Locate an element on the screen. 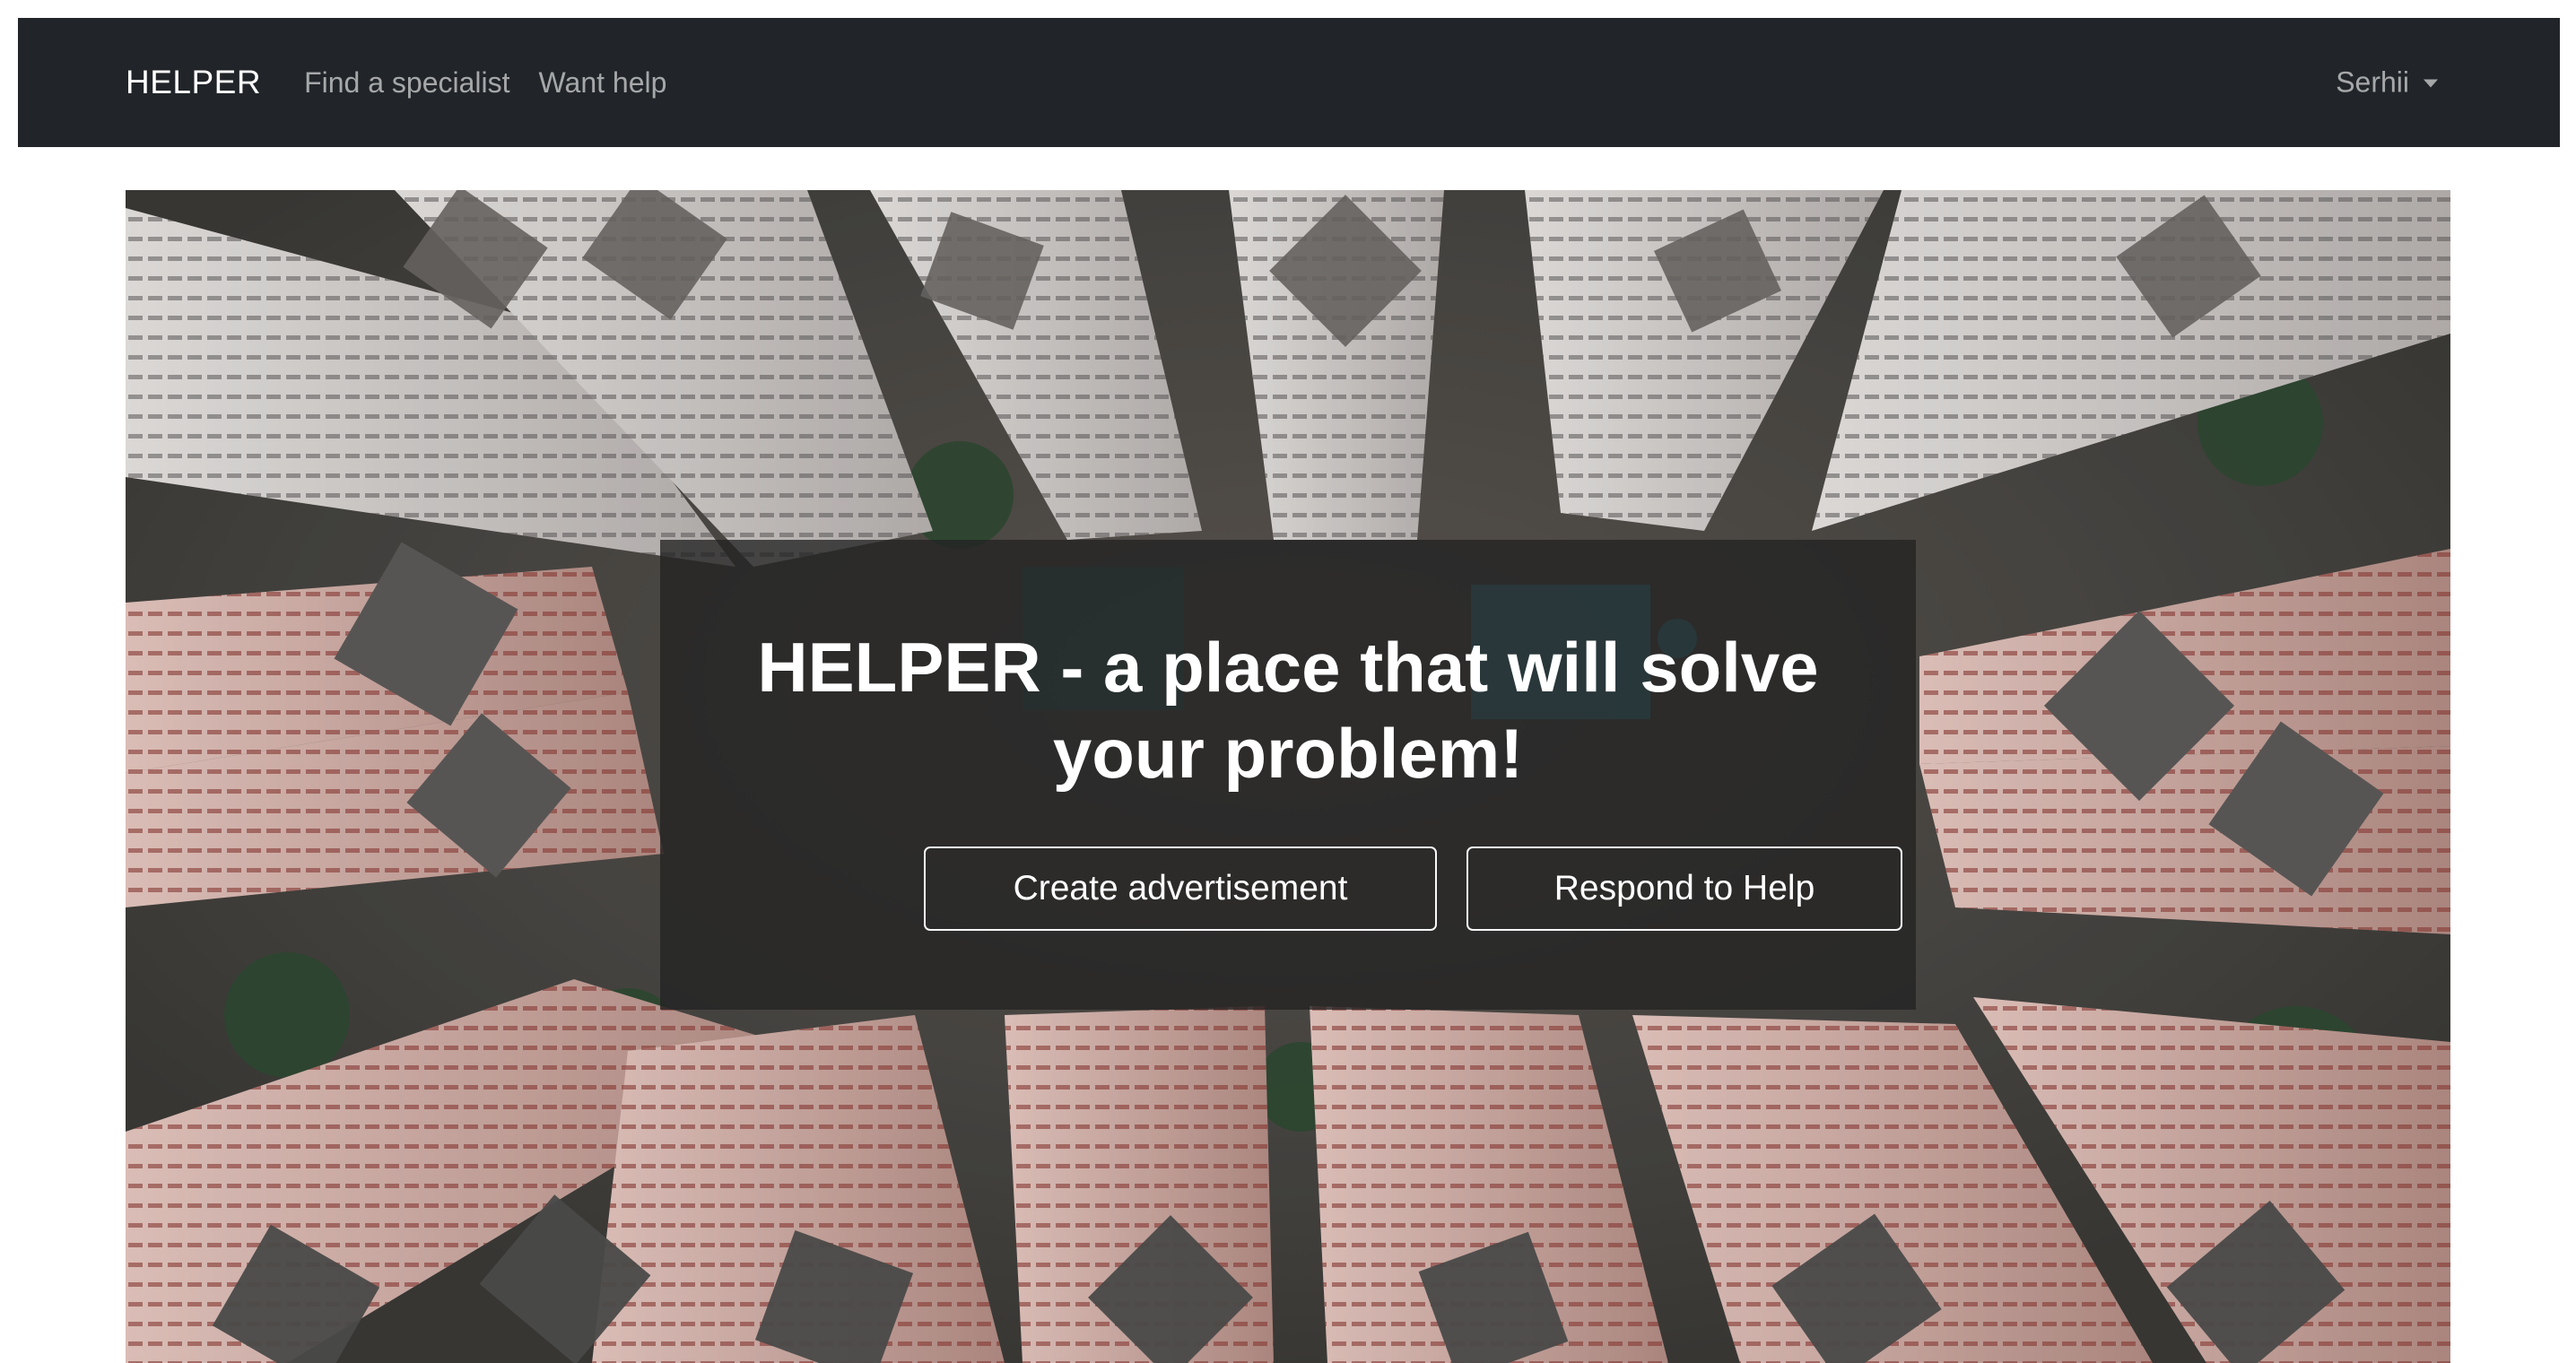  respond-to-help-button: Respond to Help is located at coordinates (1684, 888).